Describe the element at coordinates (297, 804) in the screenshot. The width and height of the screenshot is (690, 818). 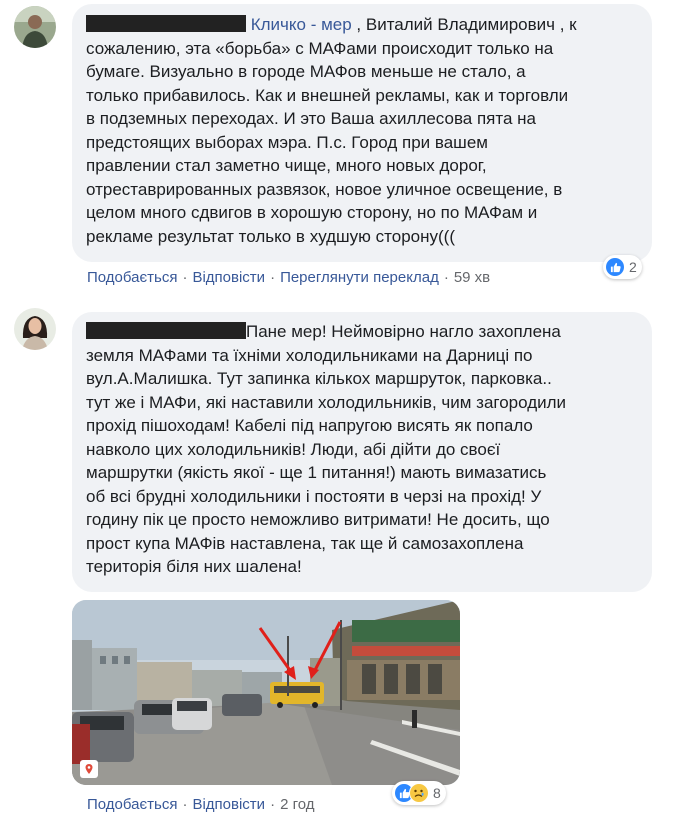
I see `comment-time-2: 2 год` at that location.